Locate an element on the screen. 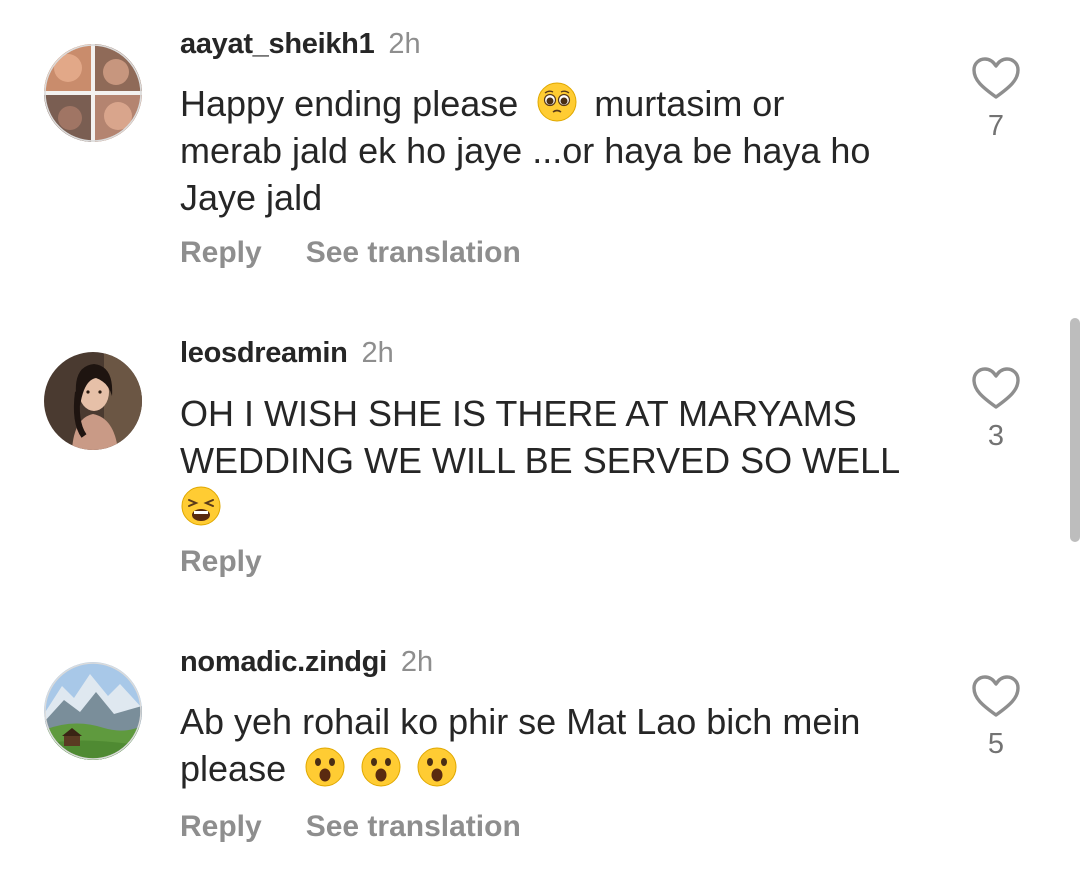  like-count: 3 is located at coordinates (996, 436).